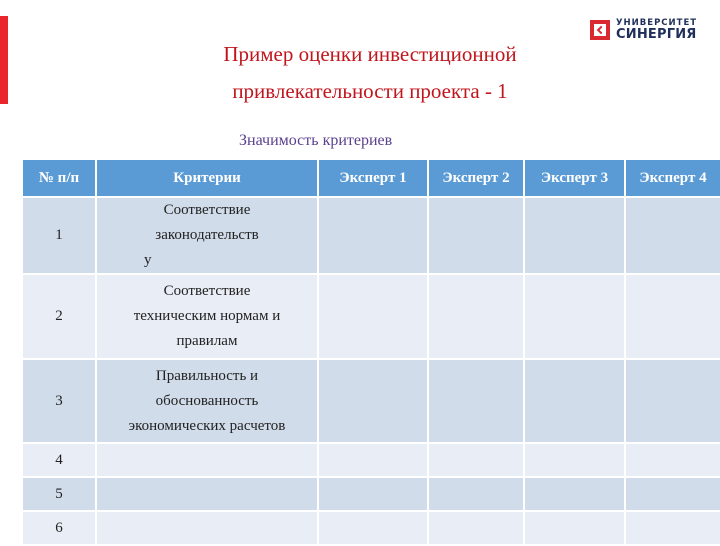 This screenshot has width=720, height=546. Describe the element at coordinates (656, 35) in the screenshot. I see `logo-bottom-text: СИНЕРГИЯ` at that location.